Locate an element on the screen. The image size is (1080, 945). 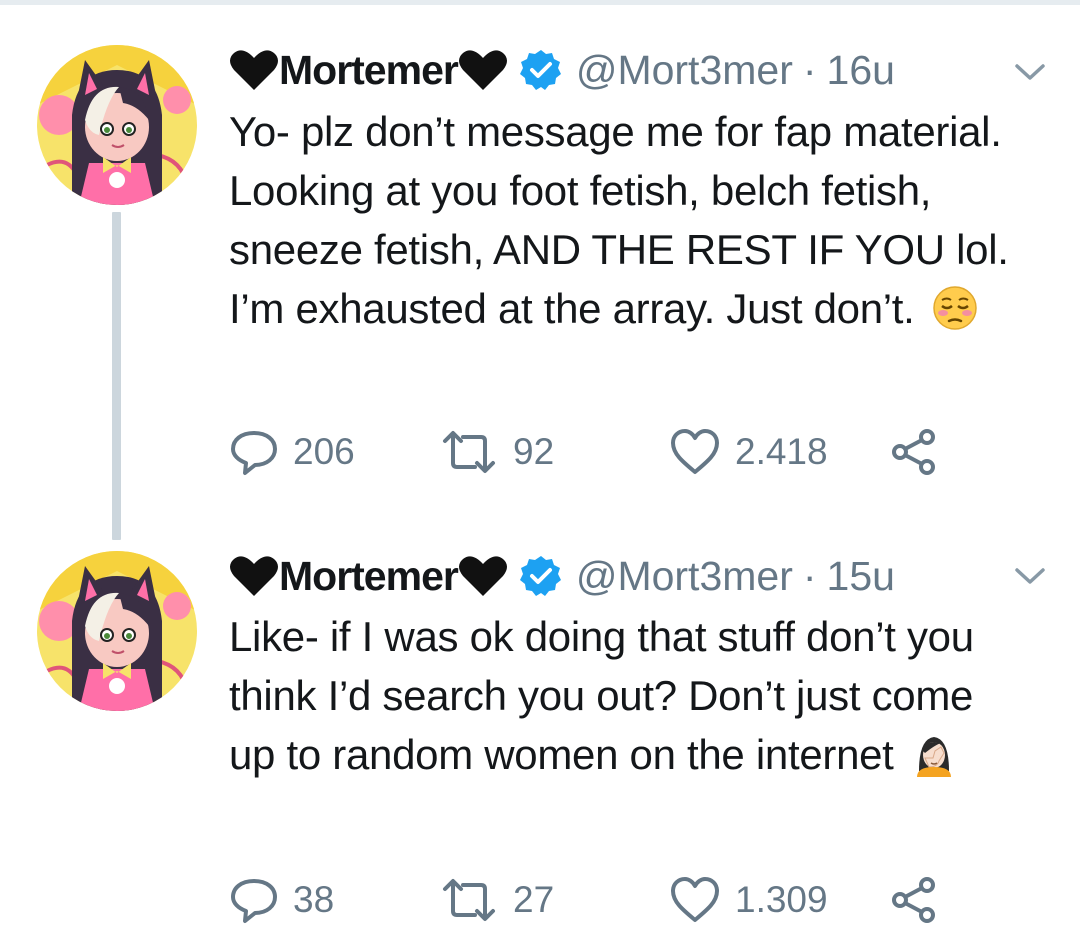
reply-action: 38 is located at coordinates (281, 900).